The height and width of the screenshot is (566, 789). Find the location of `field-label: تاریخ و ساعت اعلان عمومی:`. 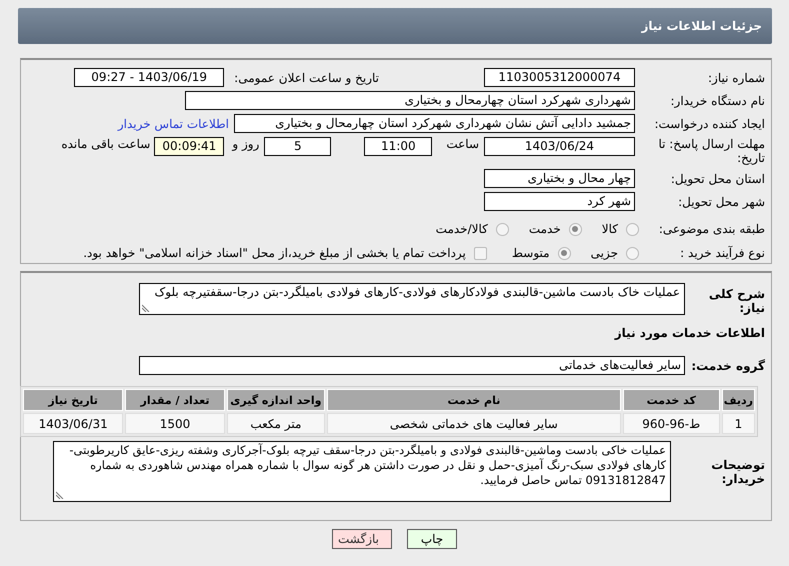

field-label: تاریخ و ساعت اعلان عمومی: is located at coordinates (306, 77).